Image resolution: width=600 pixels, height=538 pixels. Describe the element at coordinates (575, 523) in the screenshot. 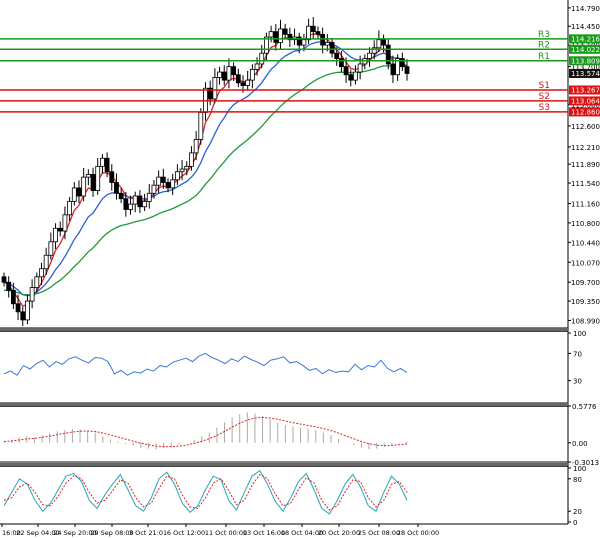

I see `stoch-tick-label: 0` at that location.